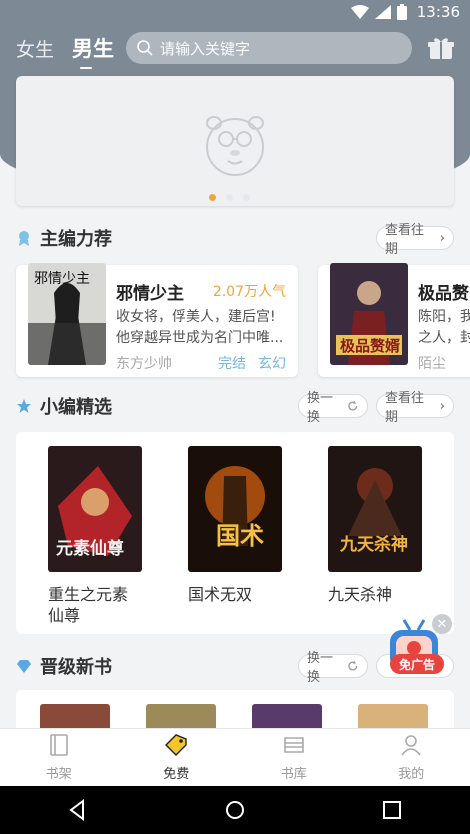 The width and height of the screenshot is (470, 834). What do you see at coordinates (176, 745) in the screenshot?
I see `free-tag-icon` at bounding box center [176, 745].